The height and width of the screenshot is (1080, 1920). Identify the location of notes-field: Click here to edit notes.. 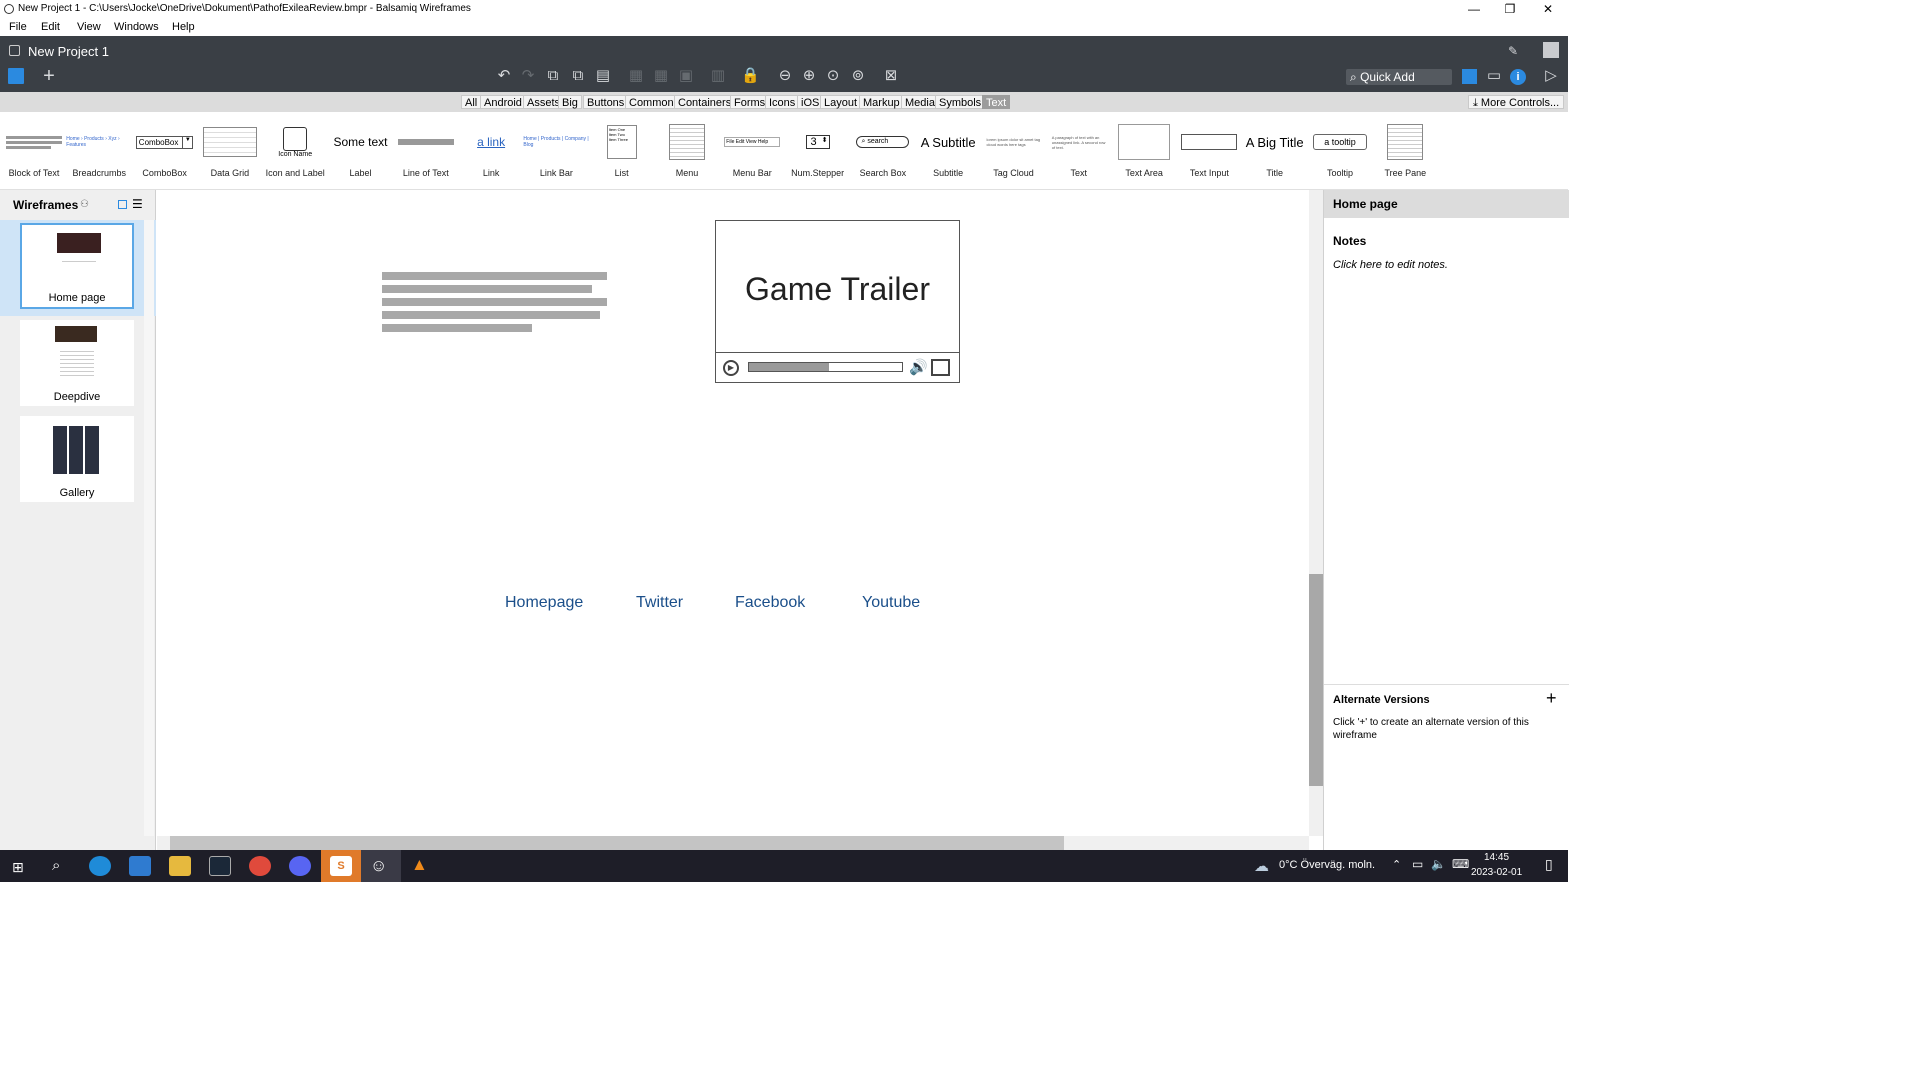
(1390, 265).